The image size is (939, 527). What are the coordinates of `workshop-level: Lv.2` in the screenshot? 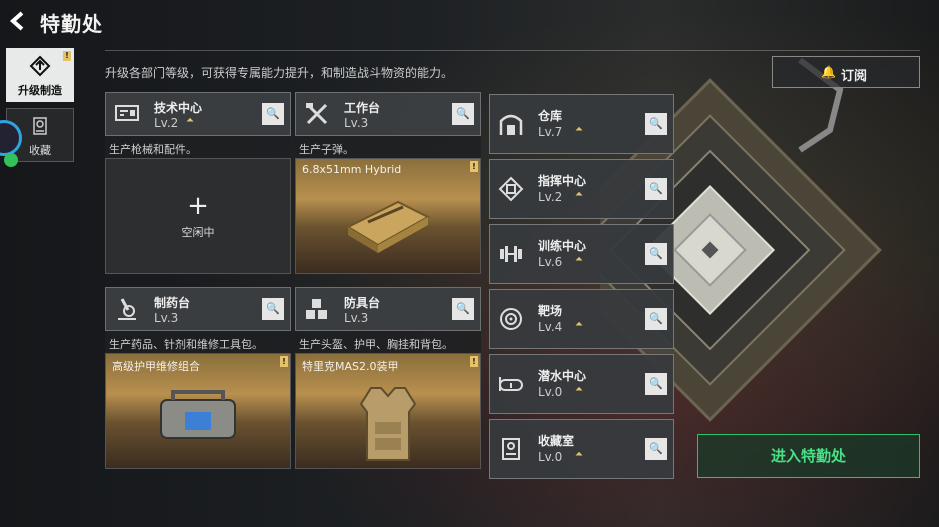 It's located at (166, 123).